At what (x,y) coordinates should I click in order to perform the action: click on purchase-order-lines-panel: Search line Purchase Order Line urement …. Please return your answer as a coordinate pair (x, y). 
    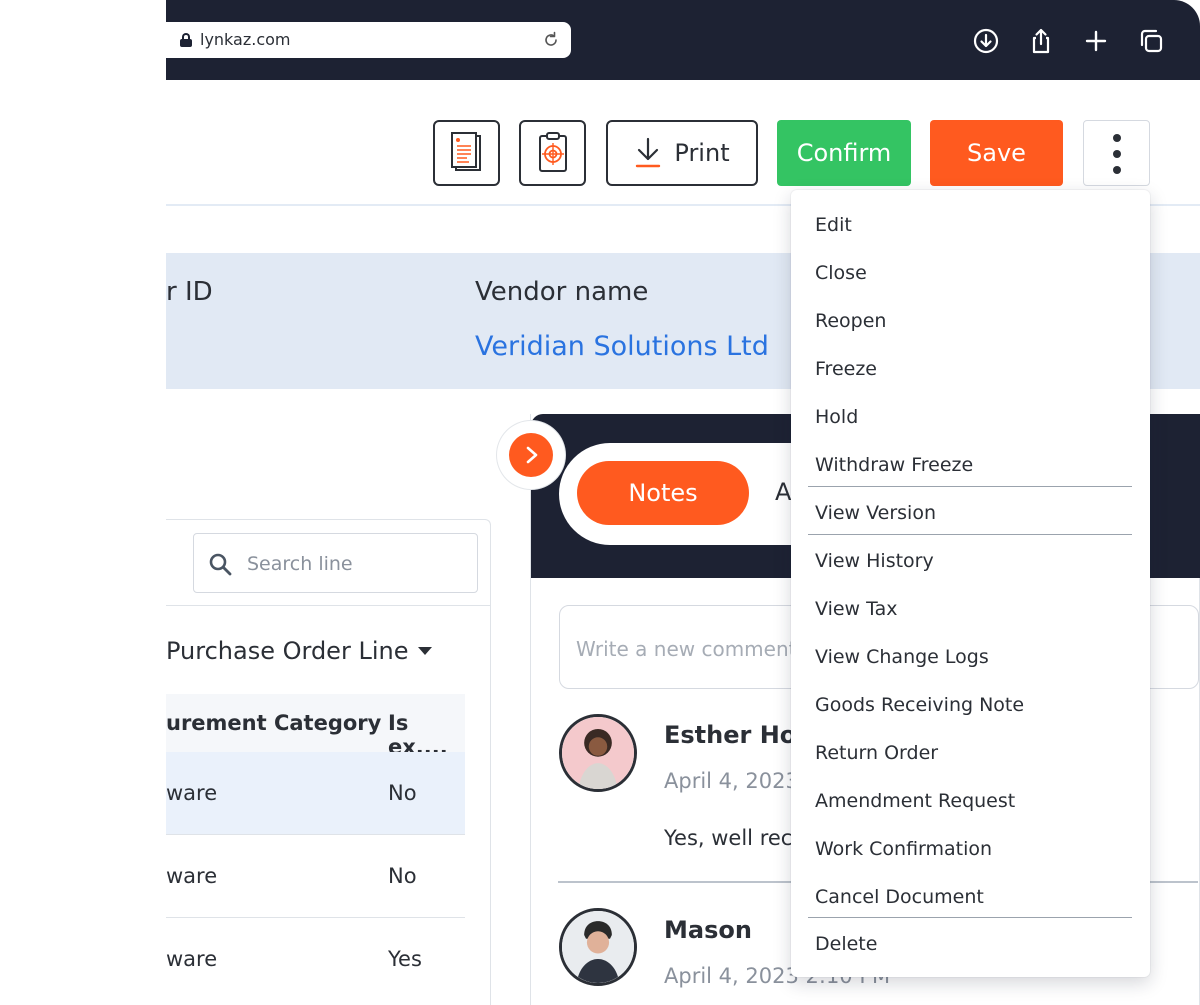
    Looking at the image, I should click on (328, 762).